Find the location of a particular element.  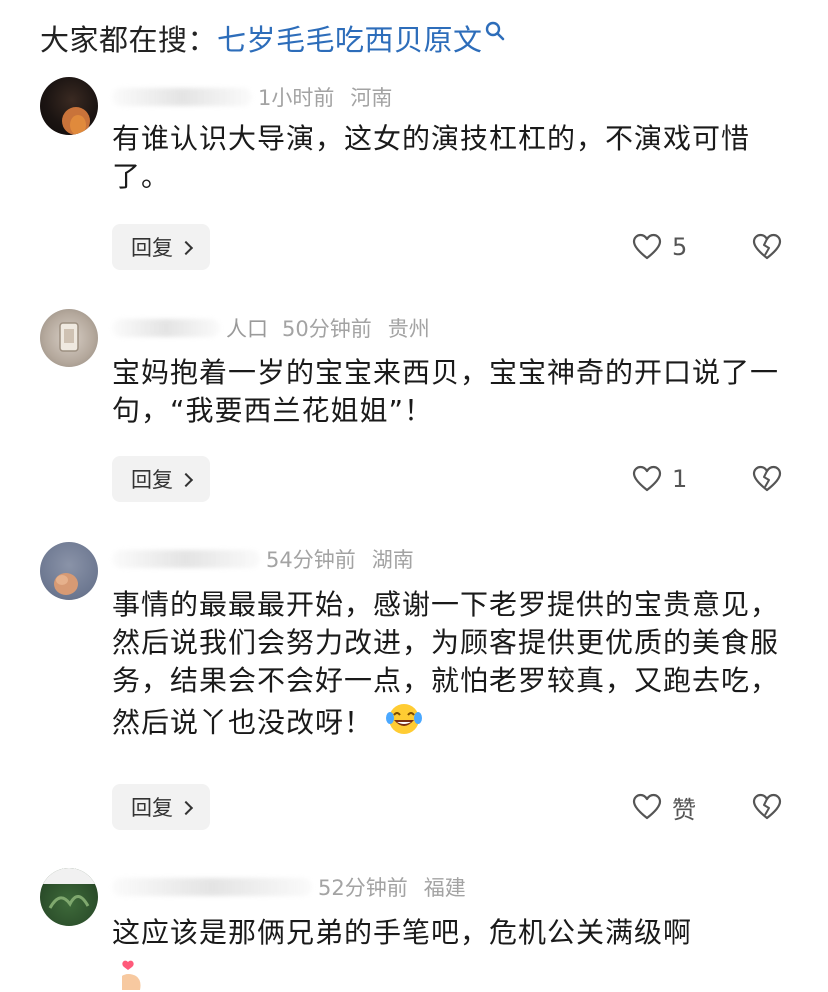

comment-text: 这应该是那俩兄弟的手笔吧，危机公关满级啊 is located at coordinates (402, 932).